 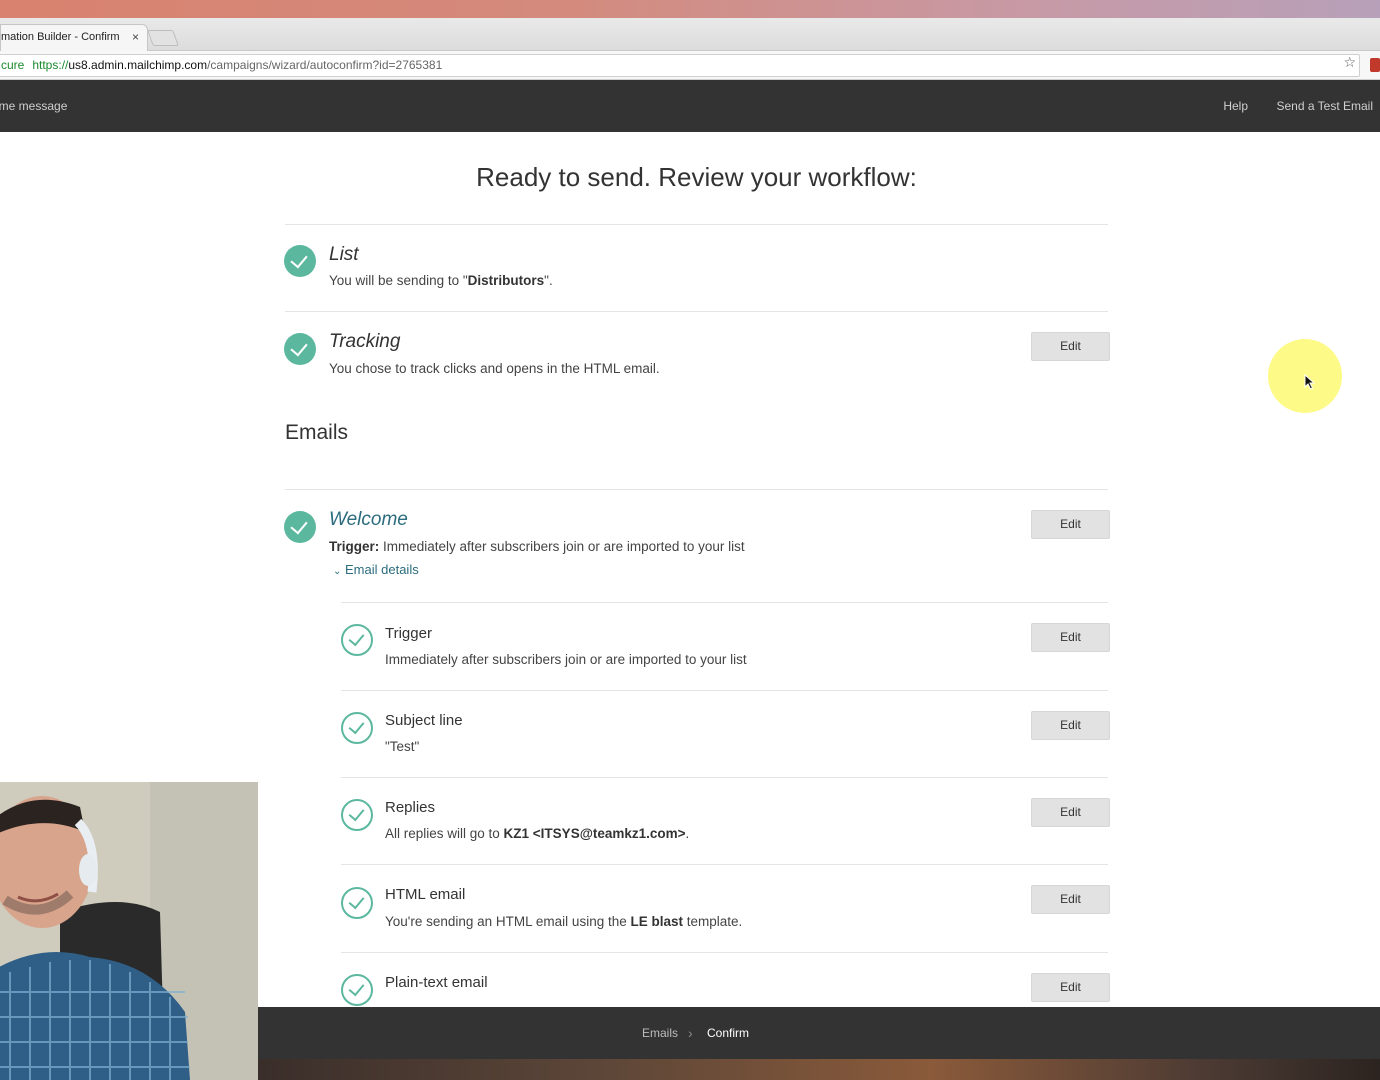 What do you see at coordinates (317, 432) in the screenshot?
I see `emails-heading: Emails` at bounding box center [317, 432].